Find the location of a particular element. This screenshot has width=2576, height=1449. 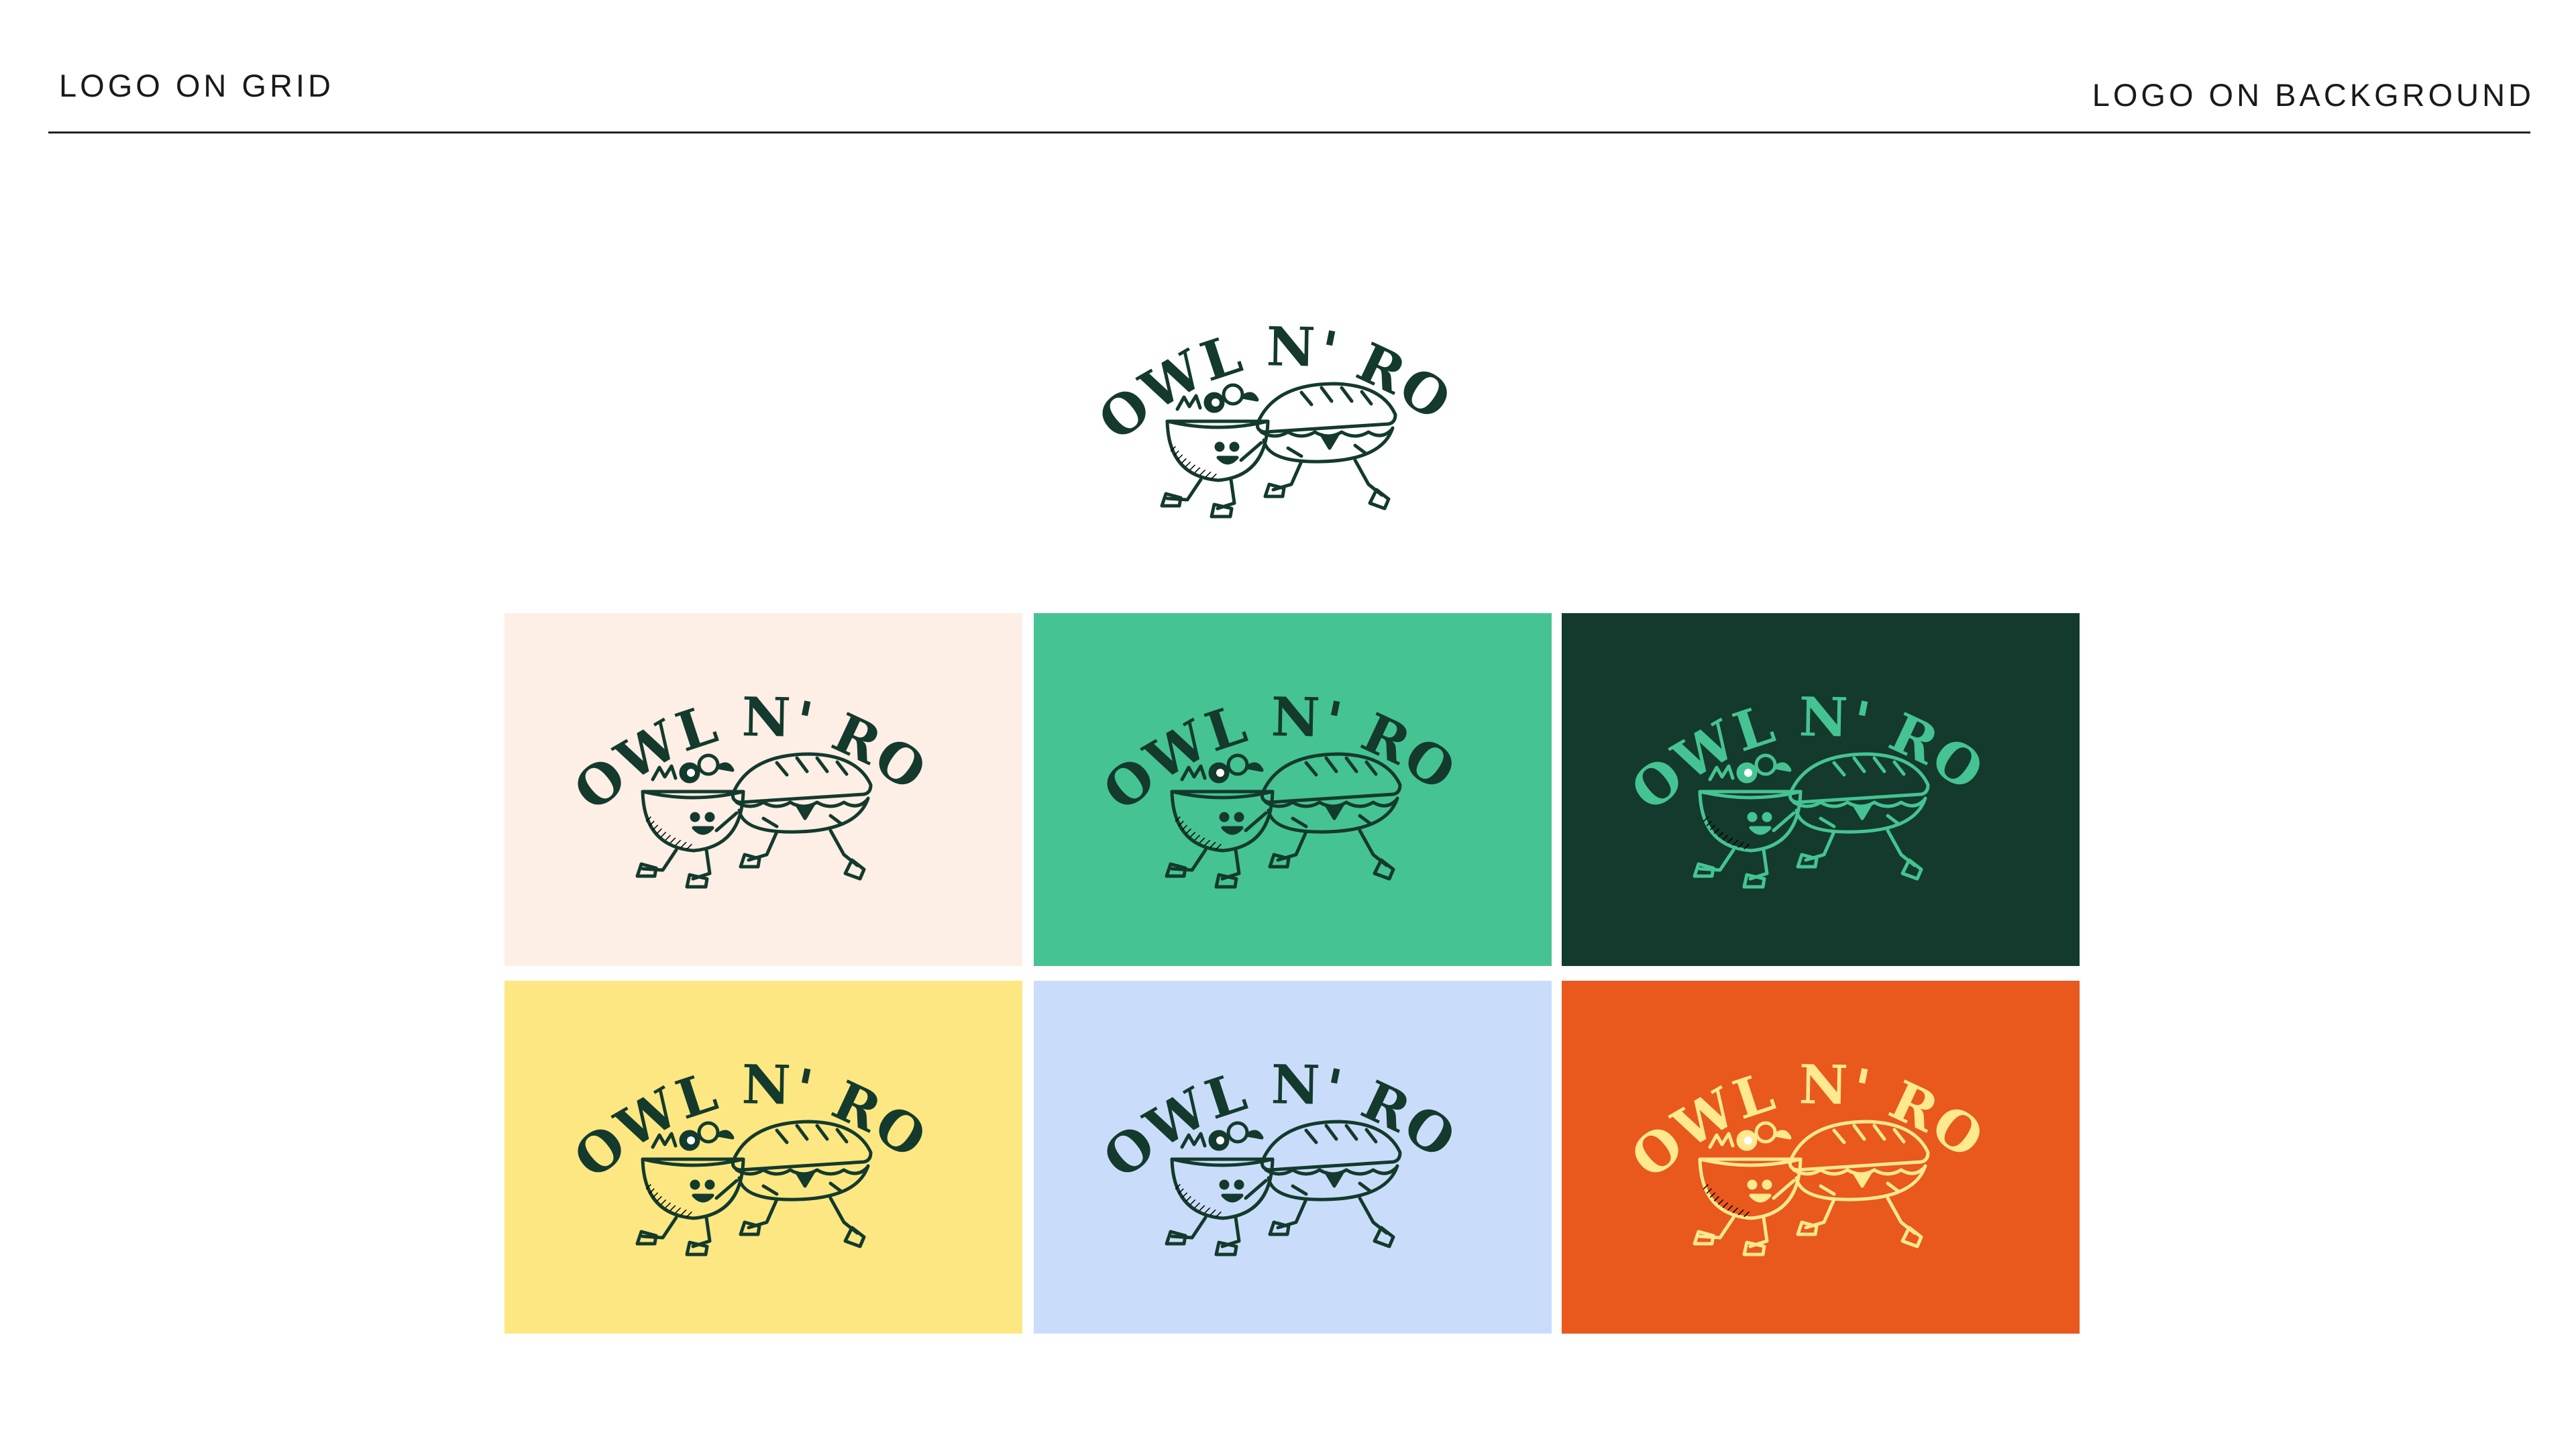

logo-on-mint is located at coordinates (1293, 789).